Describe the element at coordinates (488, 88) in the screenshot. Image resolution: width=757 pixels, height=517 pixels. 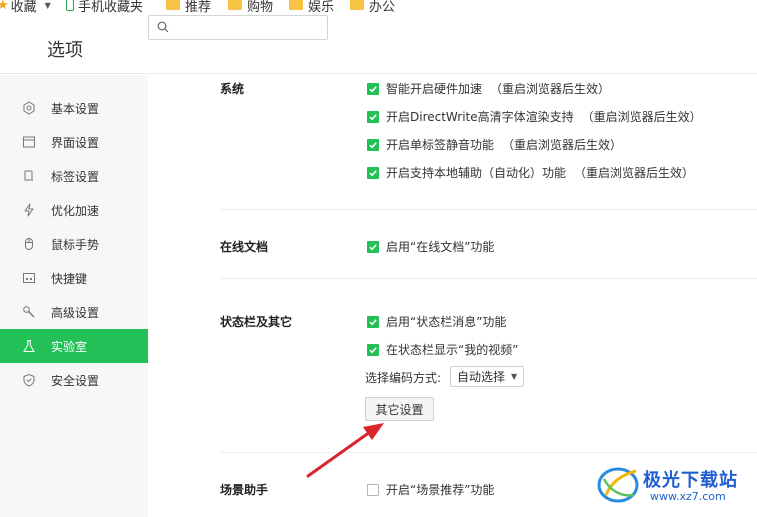
I see `option-hardware-acceleration: 智能开启硬件加速 （重启浏览器后生效）` at that location.